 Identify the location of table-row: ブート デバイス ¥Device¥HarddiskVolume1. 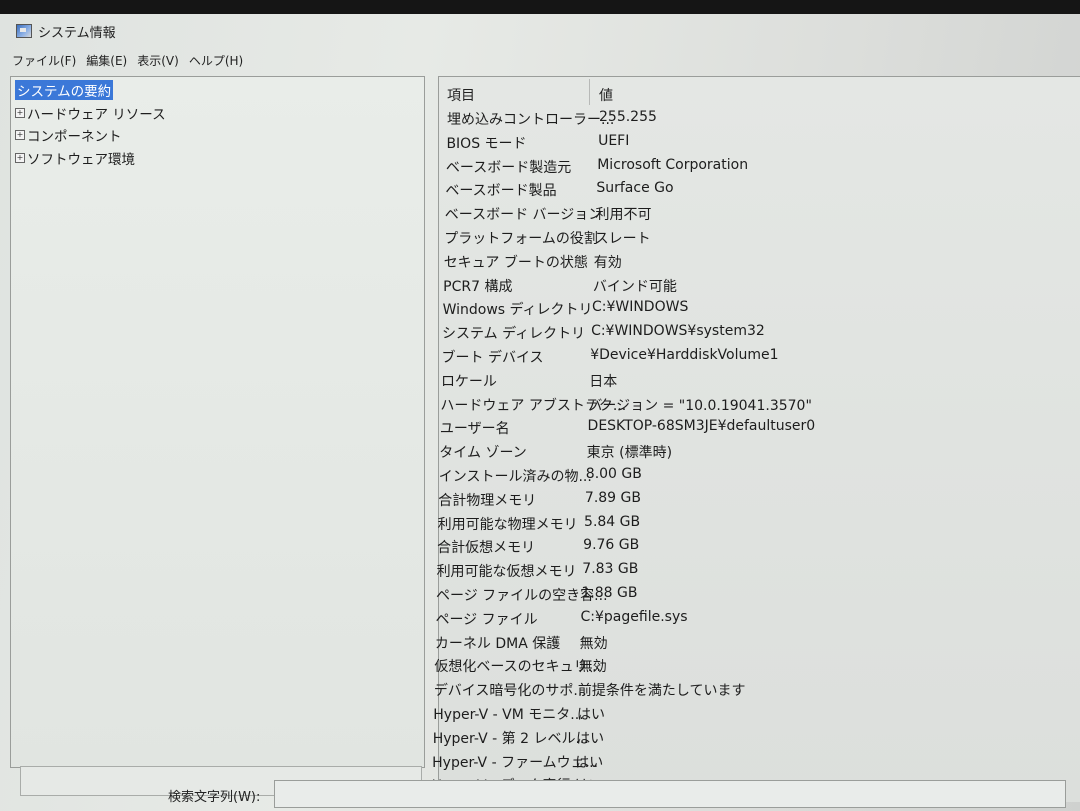
(742, 358).